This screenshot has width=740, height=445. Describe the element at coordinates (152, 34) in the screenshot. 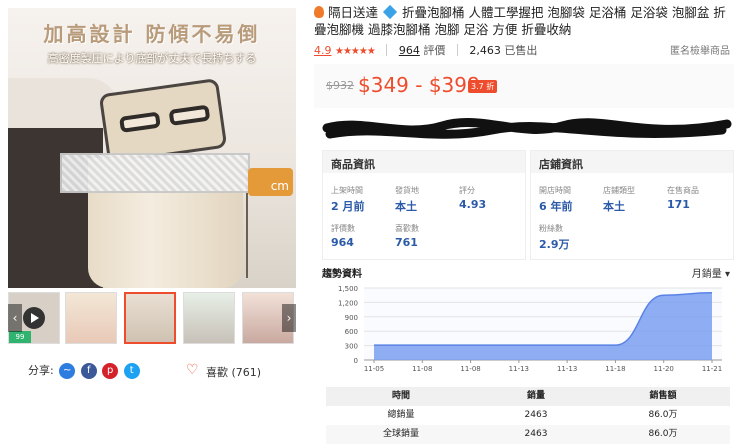

I see `hero-title: 加高設計 防傾不易倒` at that location.